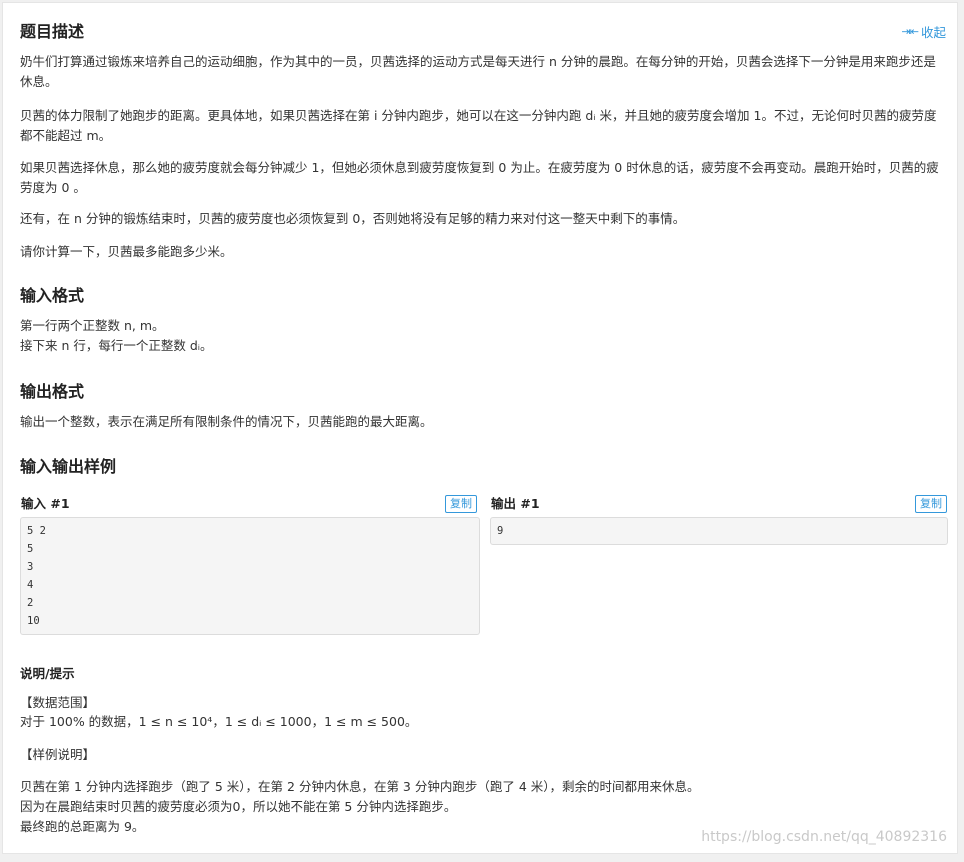 The height and width of the screenshot is (862, 964). Describe the element at coordinates (30, 567) in the screenshot. I see `sample-input-line: 3` at that location.